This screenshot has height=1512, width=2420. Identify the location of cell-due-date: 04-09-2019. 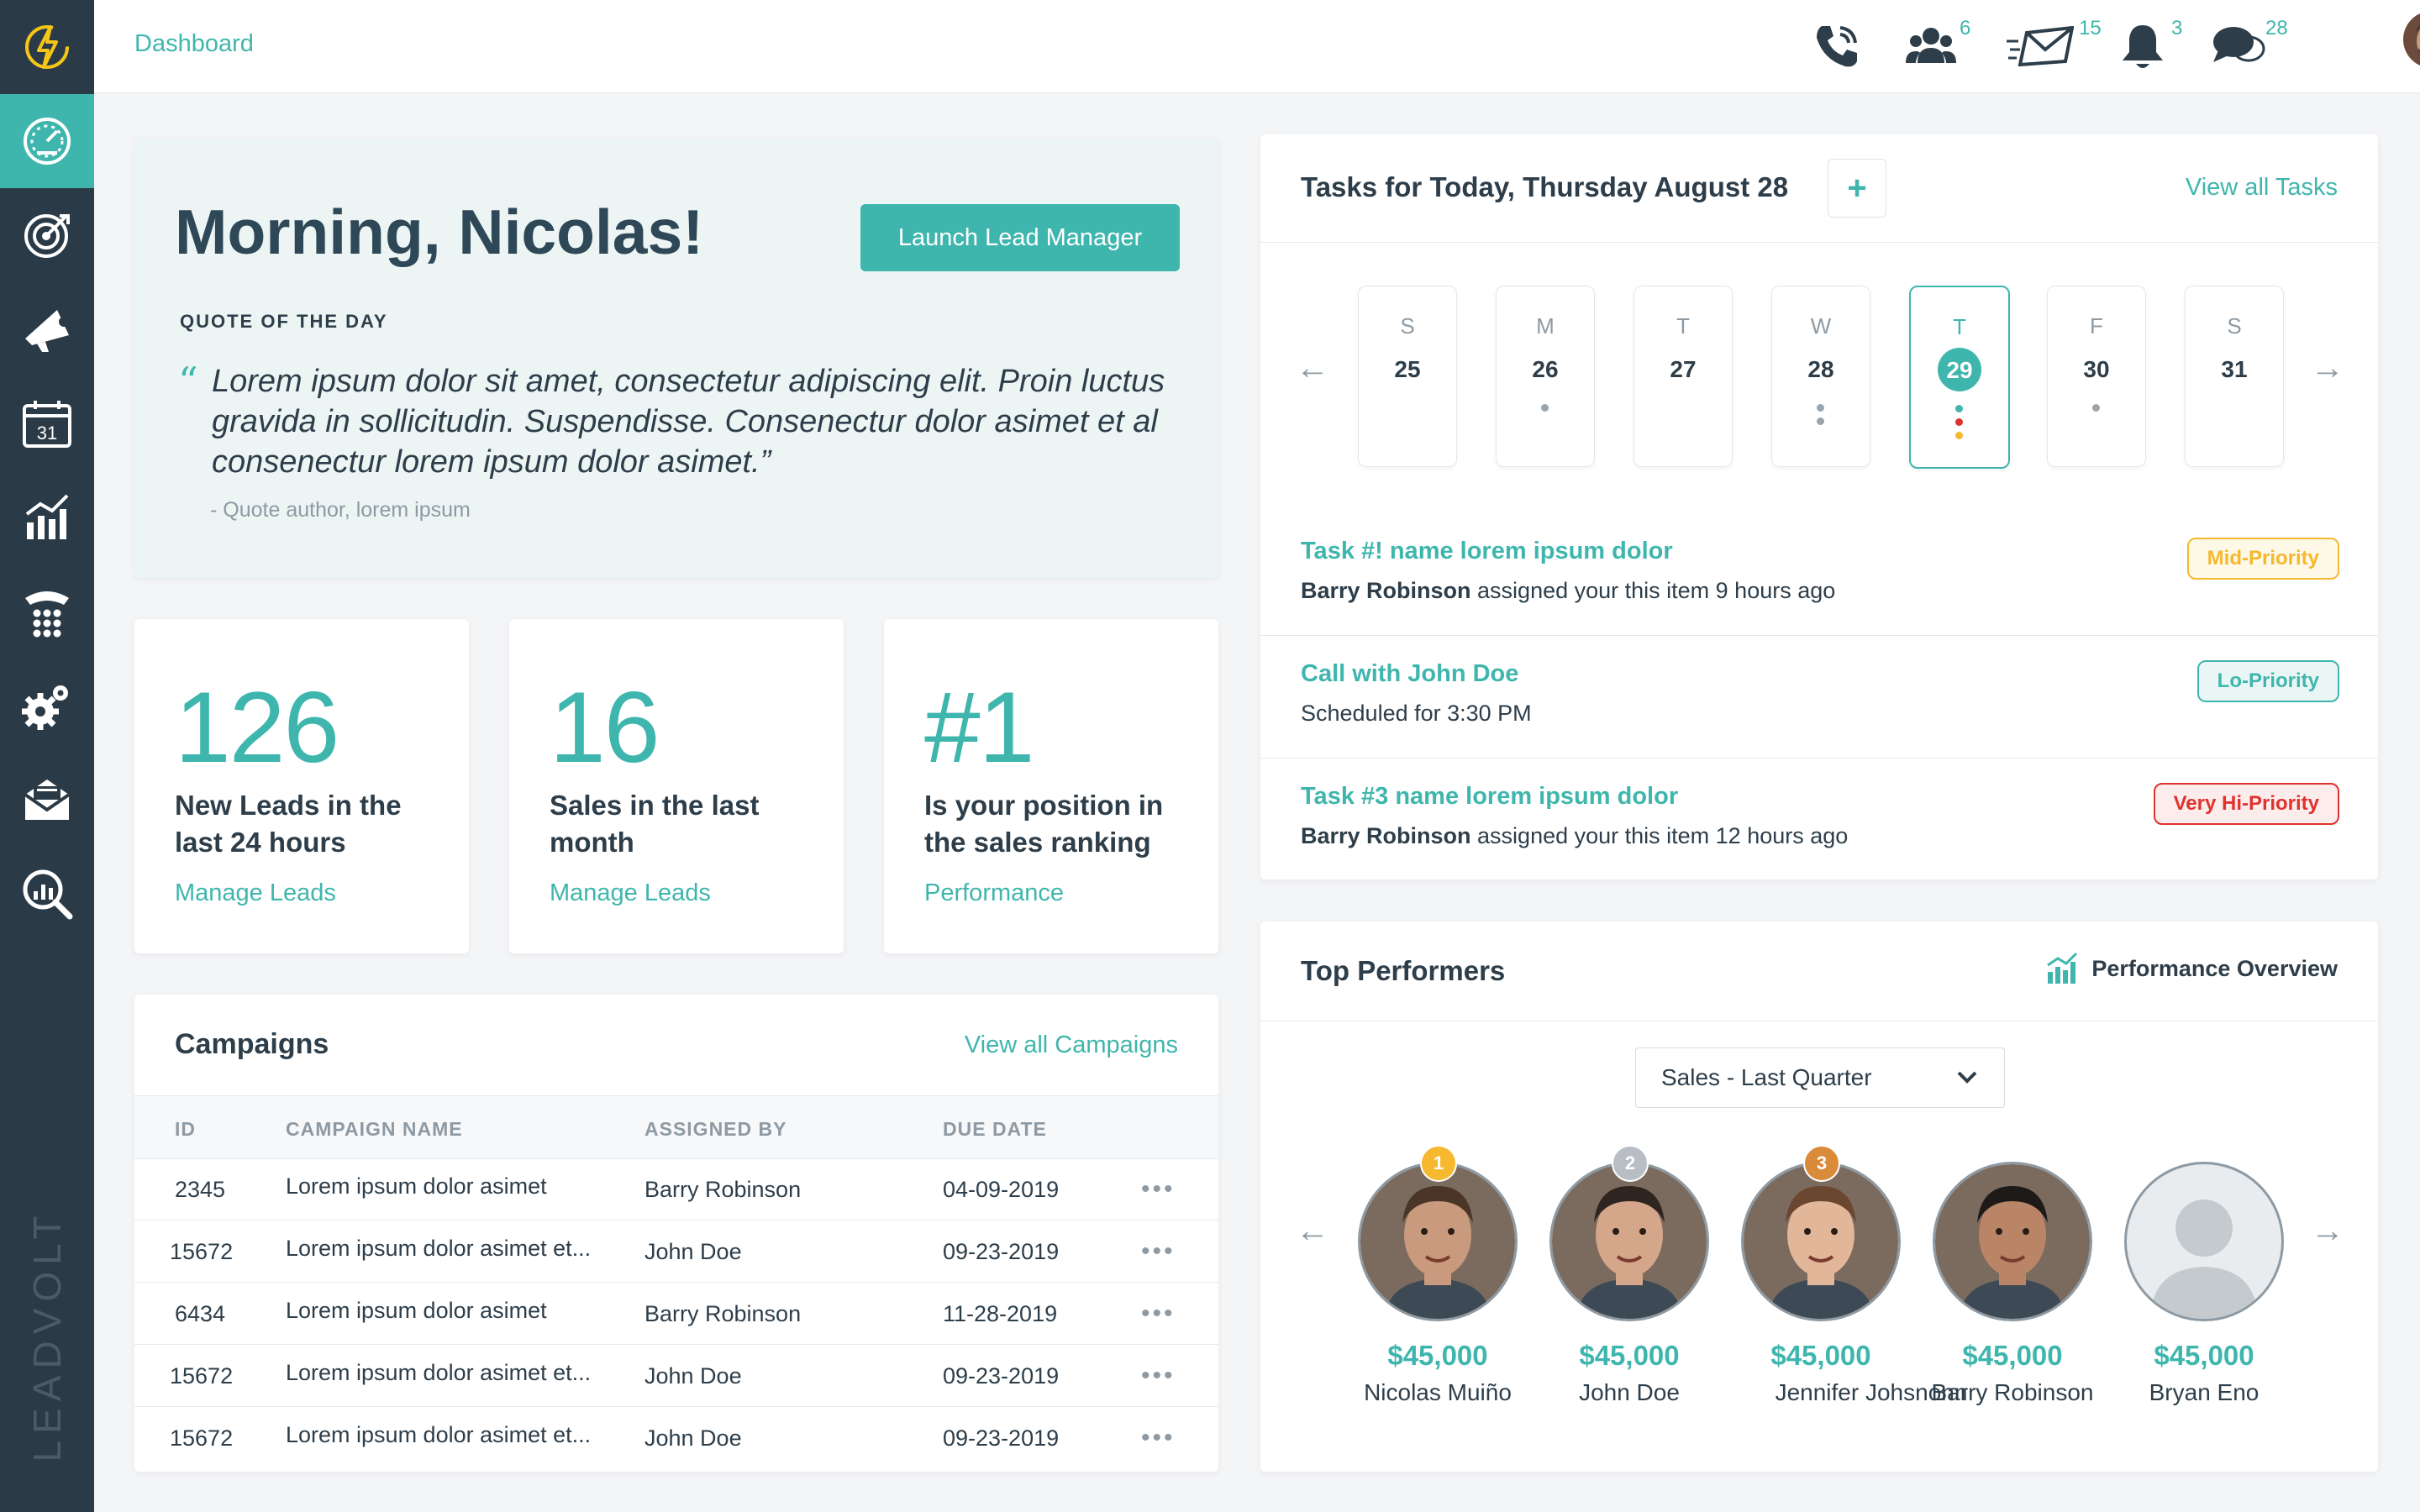
(1001, 1189).